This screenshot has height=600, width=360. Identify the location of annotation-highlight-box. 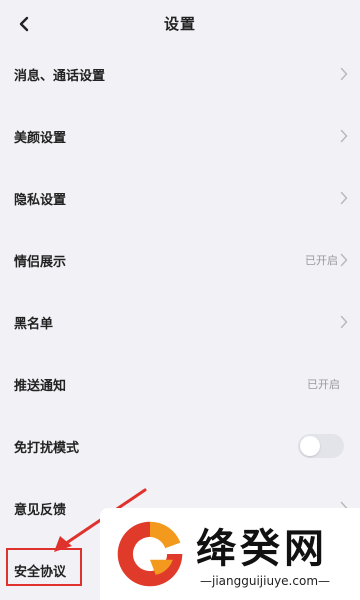
(44, 567).